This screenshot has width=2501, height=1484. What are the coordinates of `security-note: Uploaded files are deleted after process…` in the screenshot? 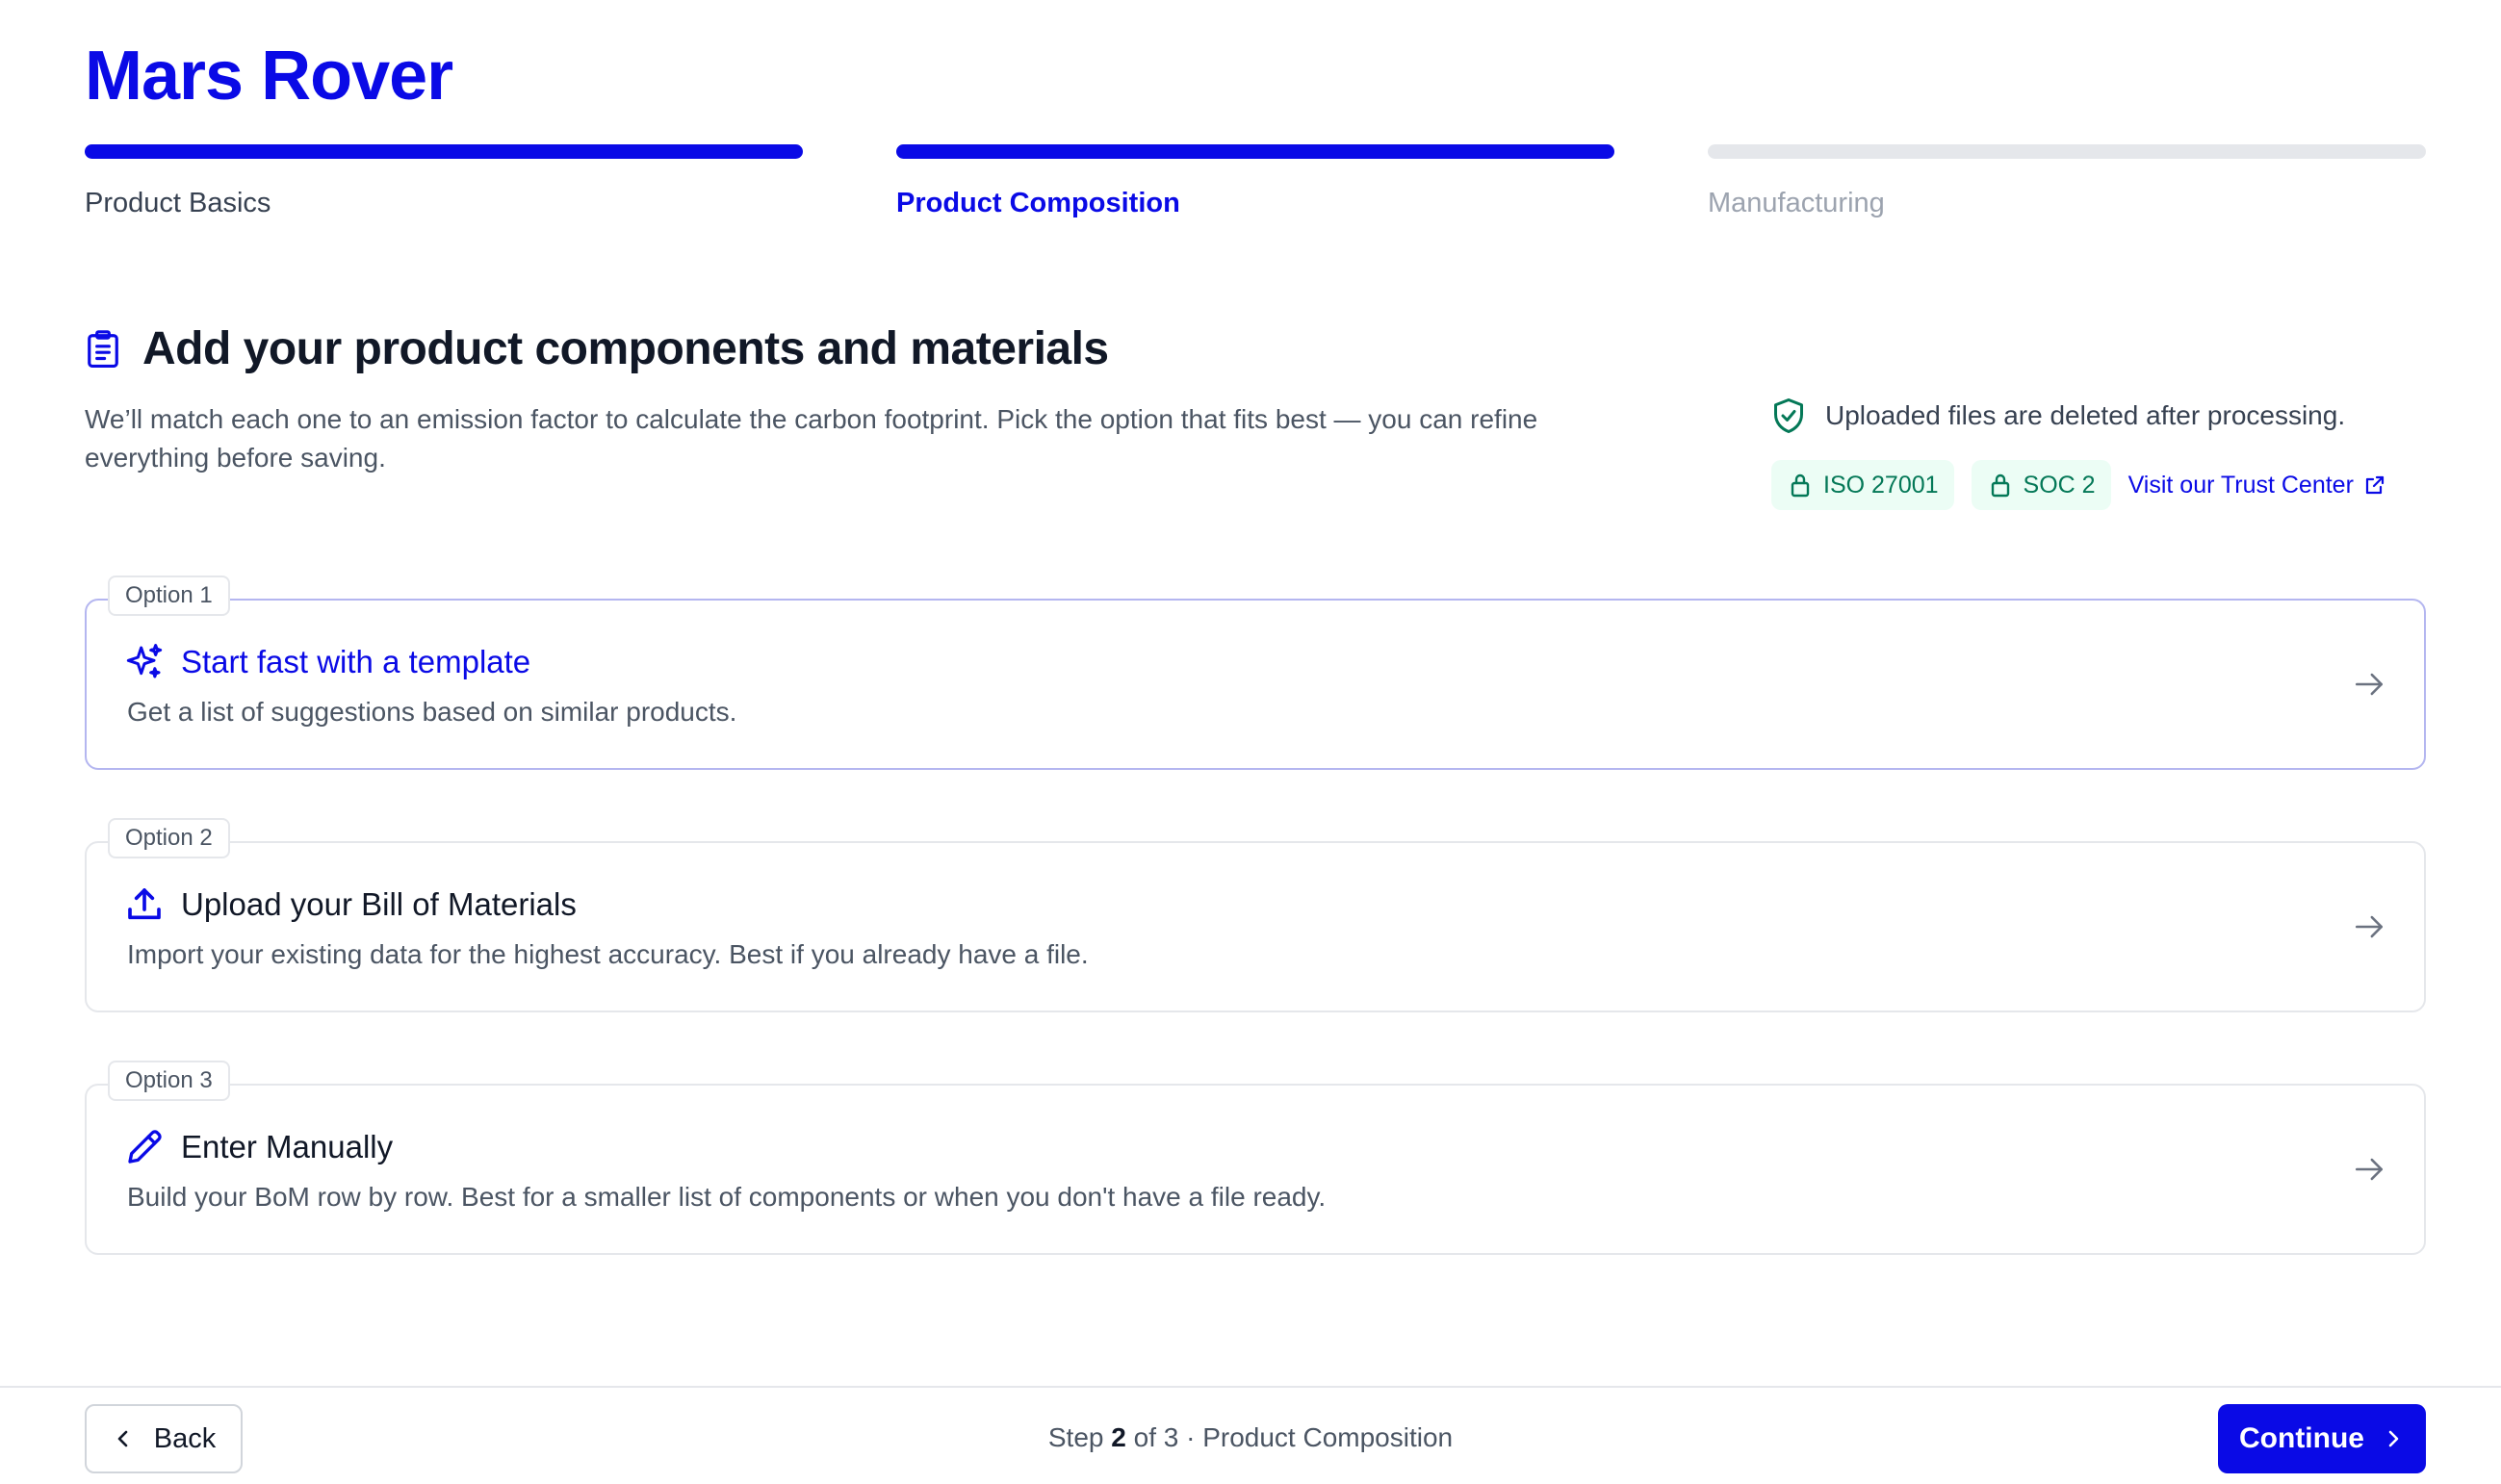 It's located at (2058, 416).